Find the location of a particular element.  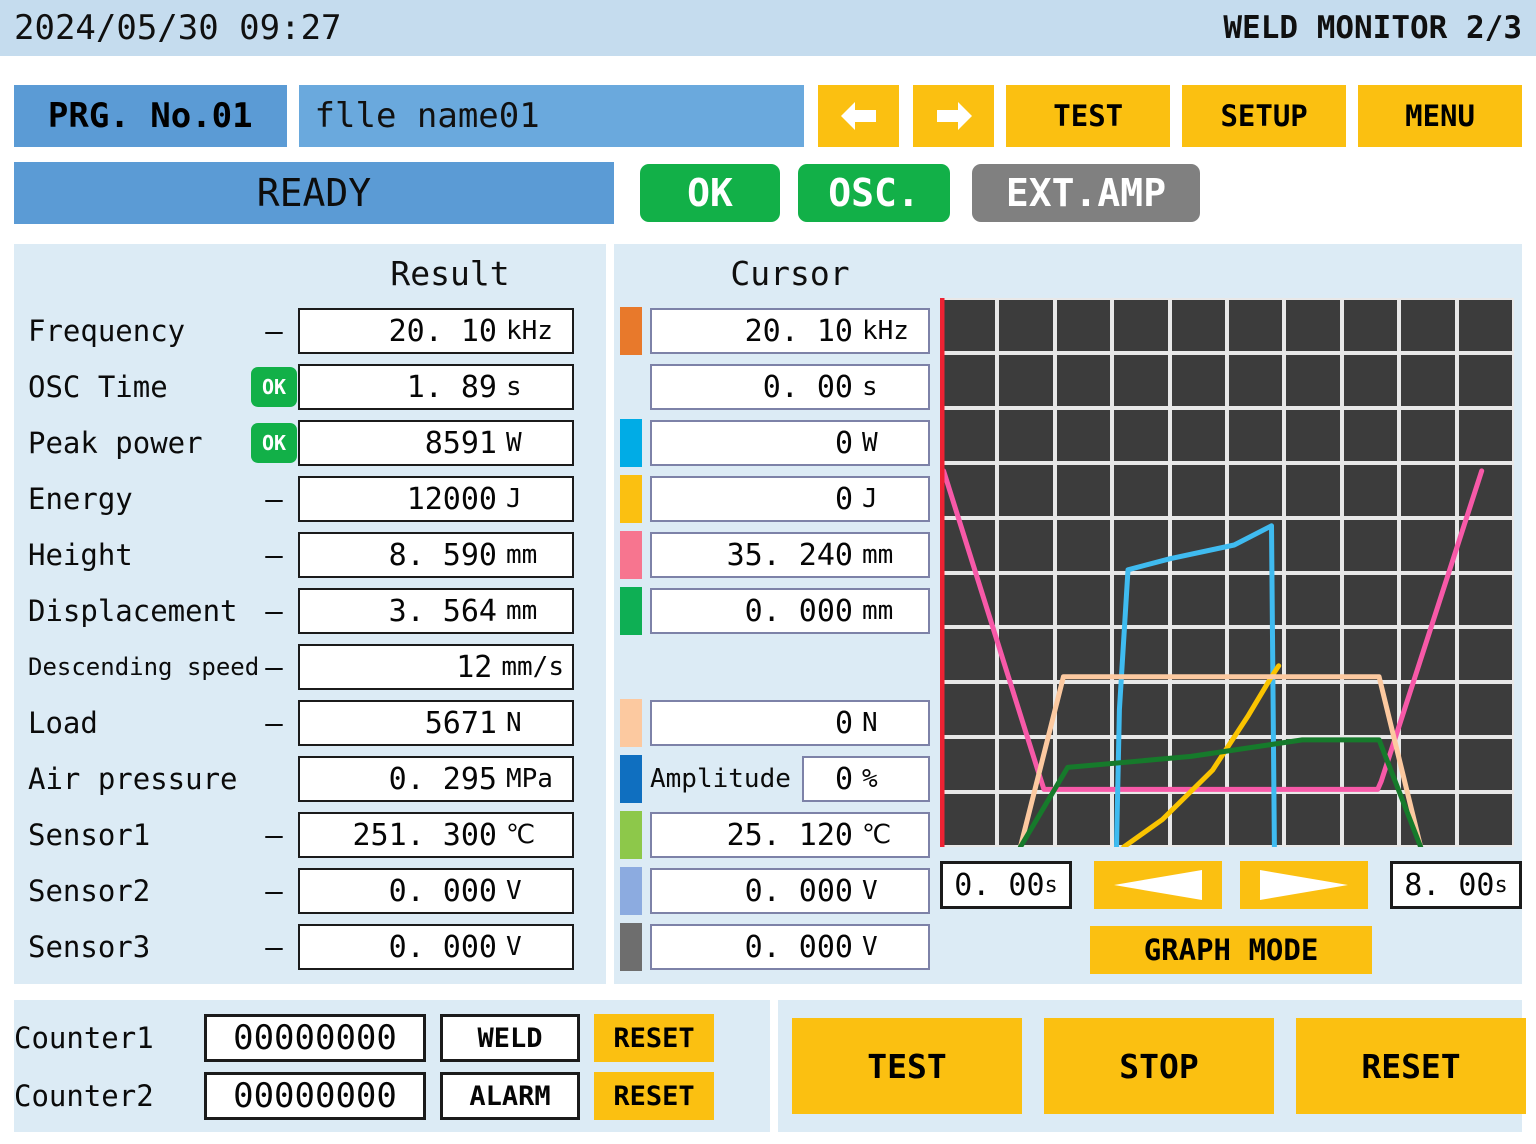

cursor-unit: N is located at coordinates (870, 723).